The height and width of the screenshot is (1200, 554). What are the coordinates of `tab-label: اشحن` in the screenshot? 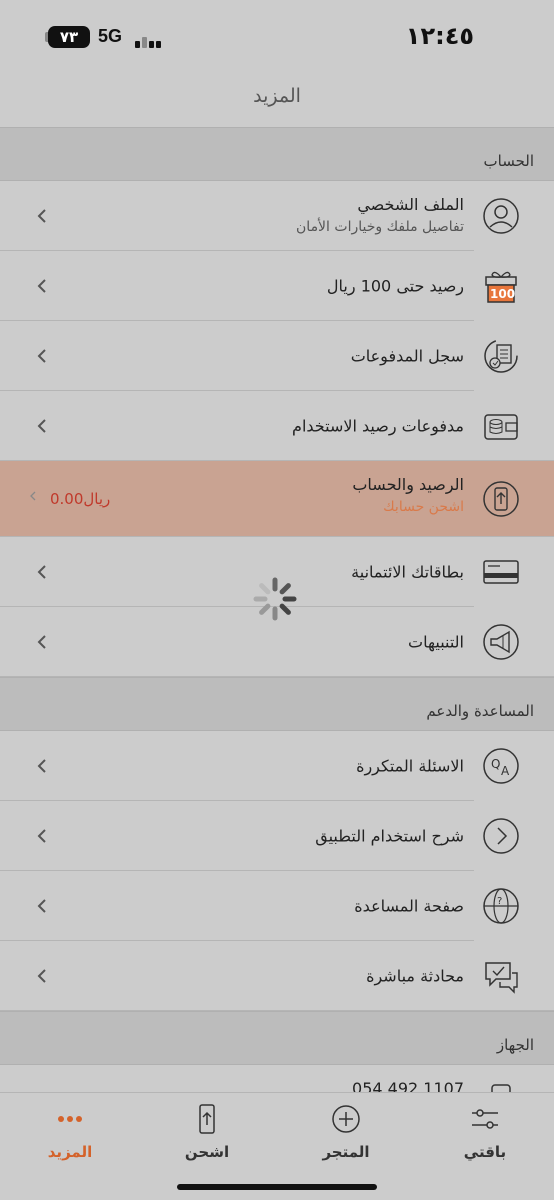 It's located at (207, 1152).